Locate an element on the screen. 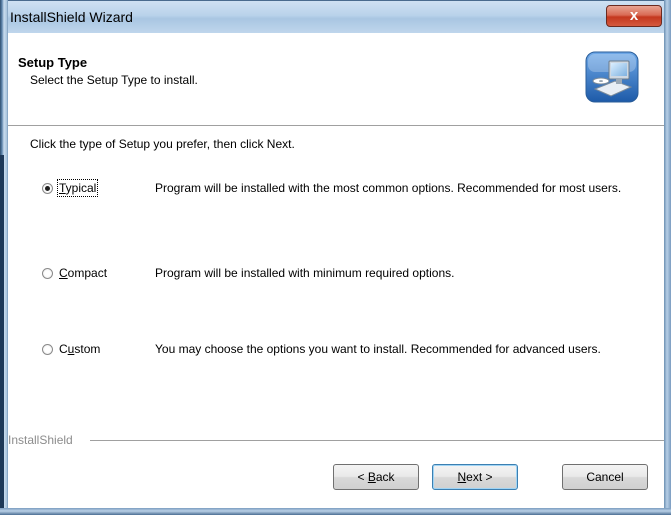  radio-typical is located at coordinates (47, 188).